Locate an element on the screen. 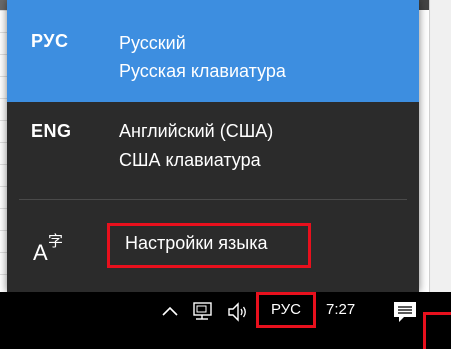 This screenshot has height=349, width=451. network-icon is located at coordinates (204, 312).